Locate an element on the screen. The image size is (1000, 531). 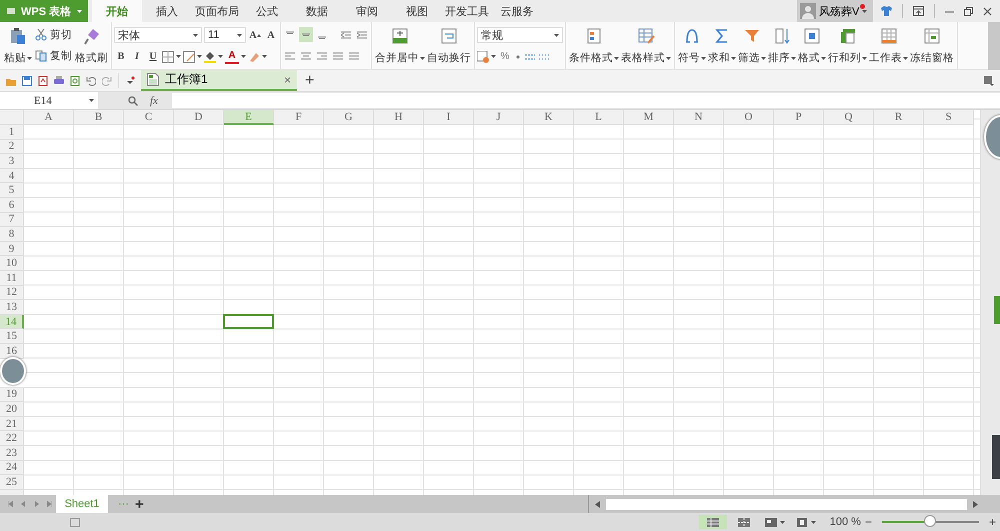
document-tab: 工作簿1 × is located at coordinates (219, 80).